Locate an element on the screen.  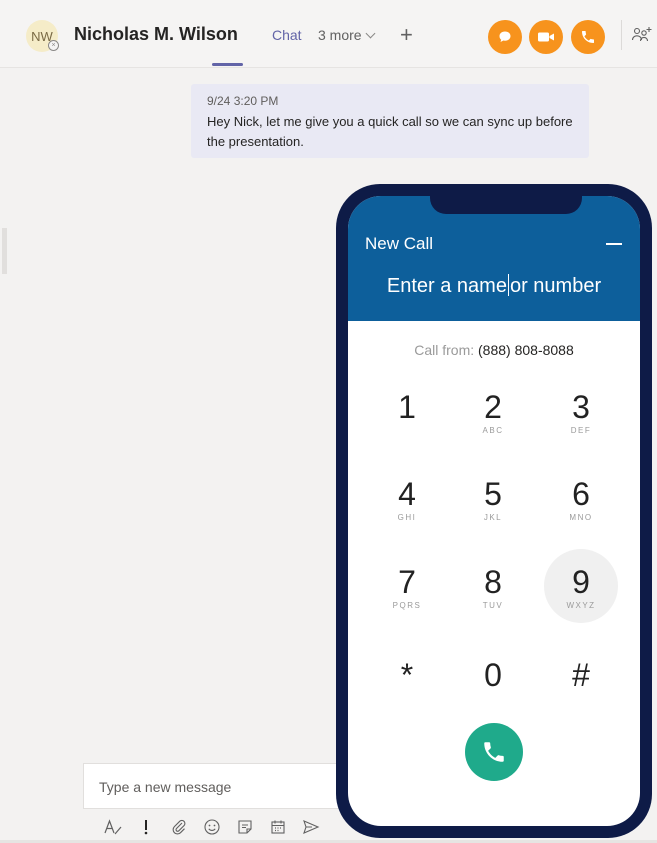
dial-key-2: 2 ABC is located at coordinates (493, 411).